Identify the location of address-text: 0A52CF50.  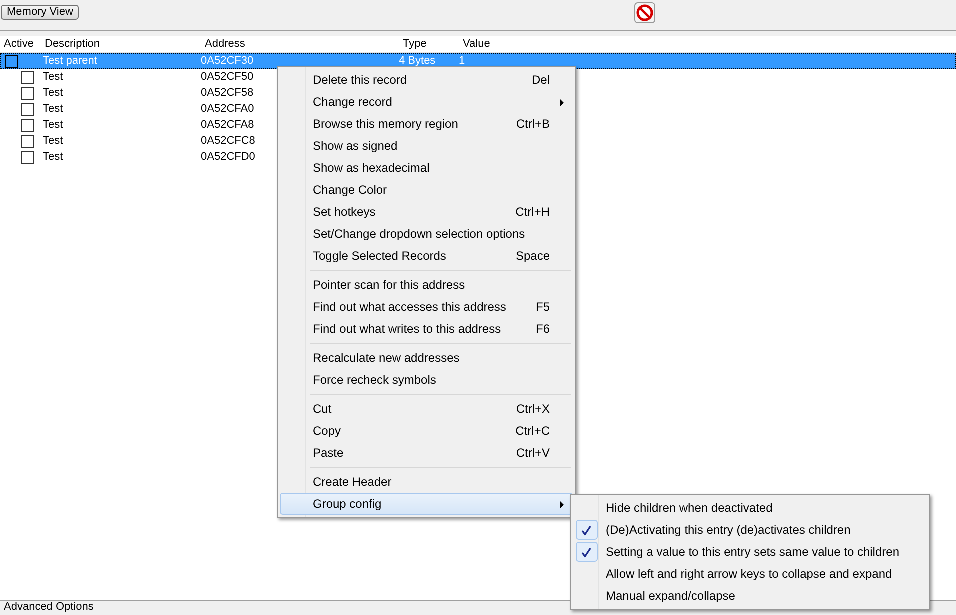
(227, 77).